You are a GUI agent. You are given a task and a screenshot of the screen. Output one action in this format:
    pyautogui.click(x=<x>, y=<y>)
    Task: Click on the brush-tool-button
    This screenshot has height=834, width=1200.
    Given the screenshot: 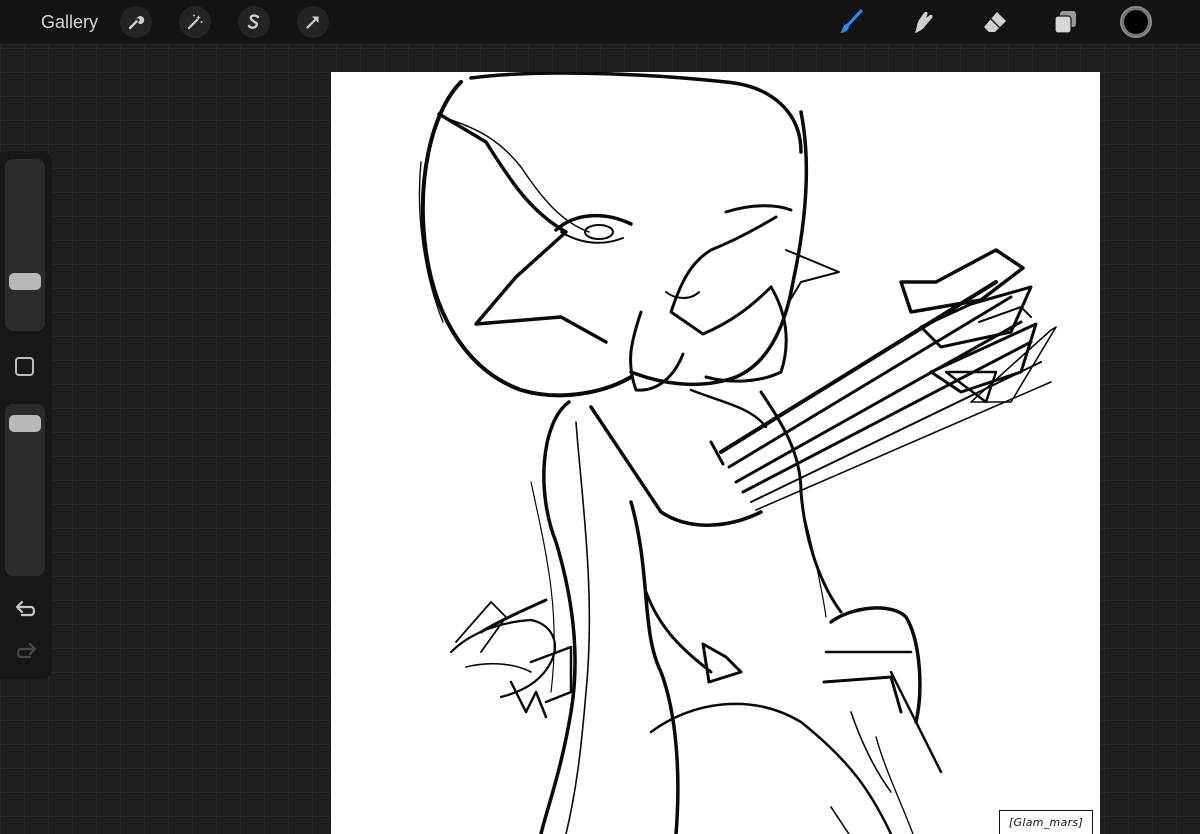 What is the action you would take?
    pyautogui.click(x=851, y=22)
    